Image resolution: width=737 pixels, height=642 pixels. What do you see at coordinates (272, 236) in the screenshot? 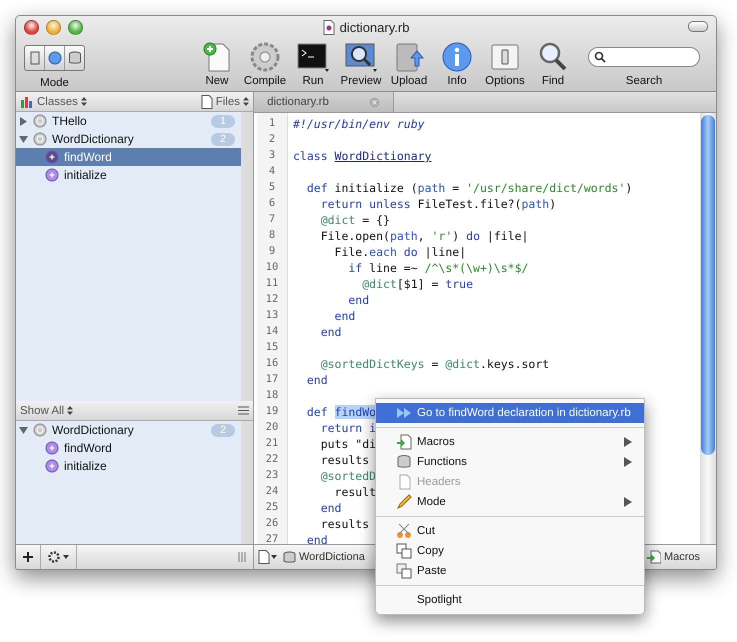
I see `line-number: 8` at bounding box center [272, 236].